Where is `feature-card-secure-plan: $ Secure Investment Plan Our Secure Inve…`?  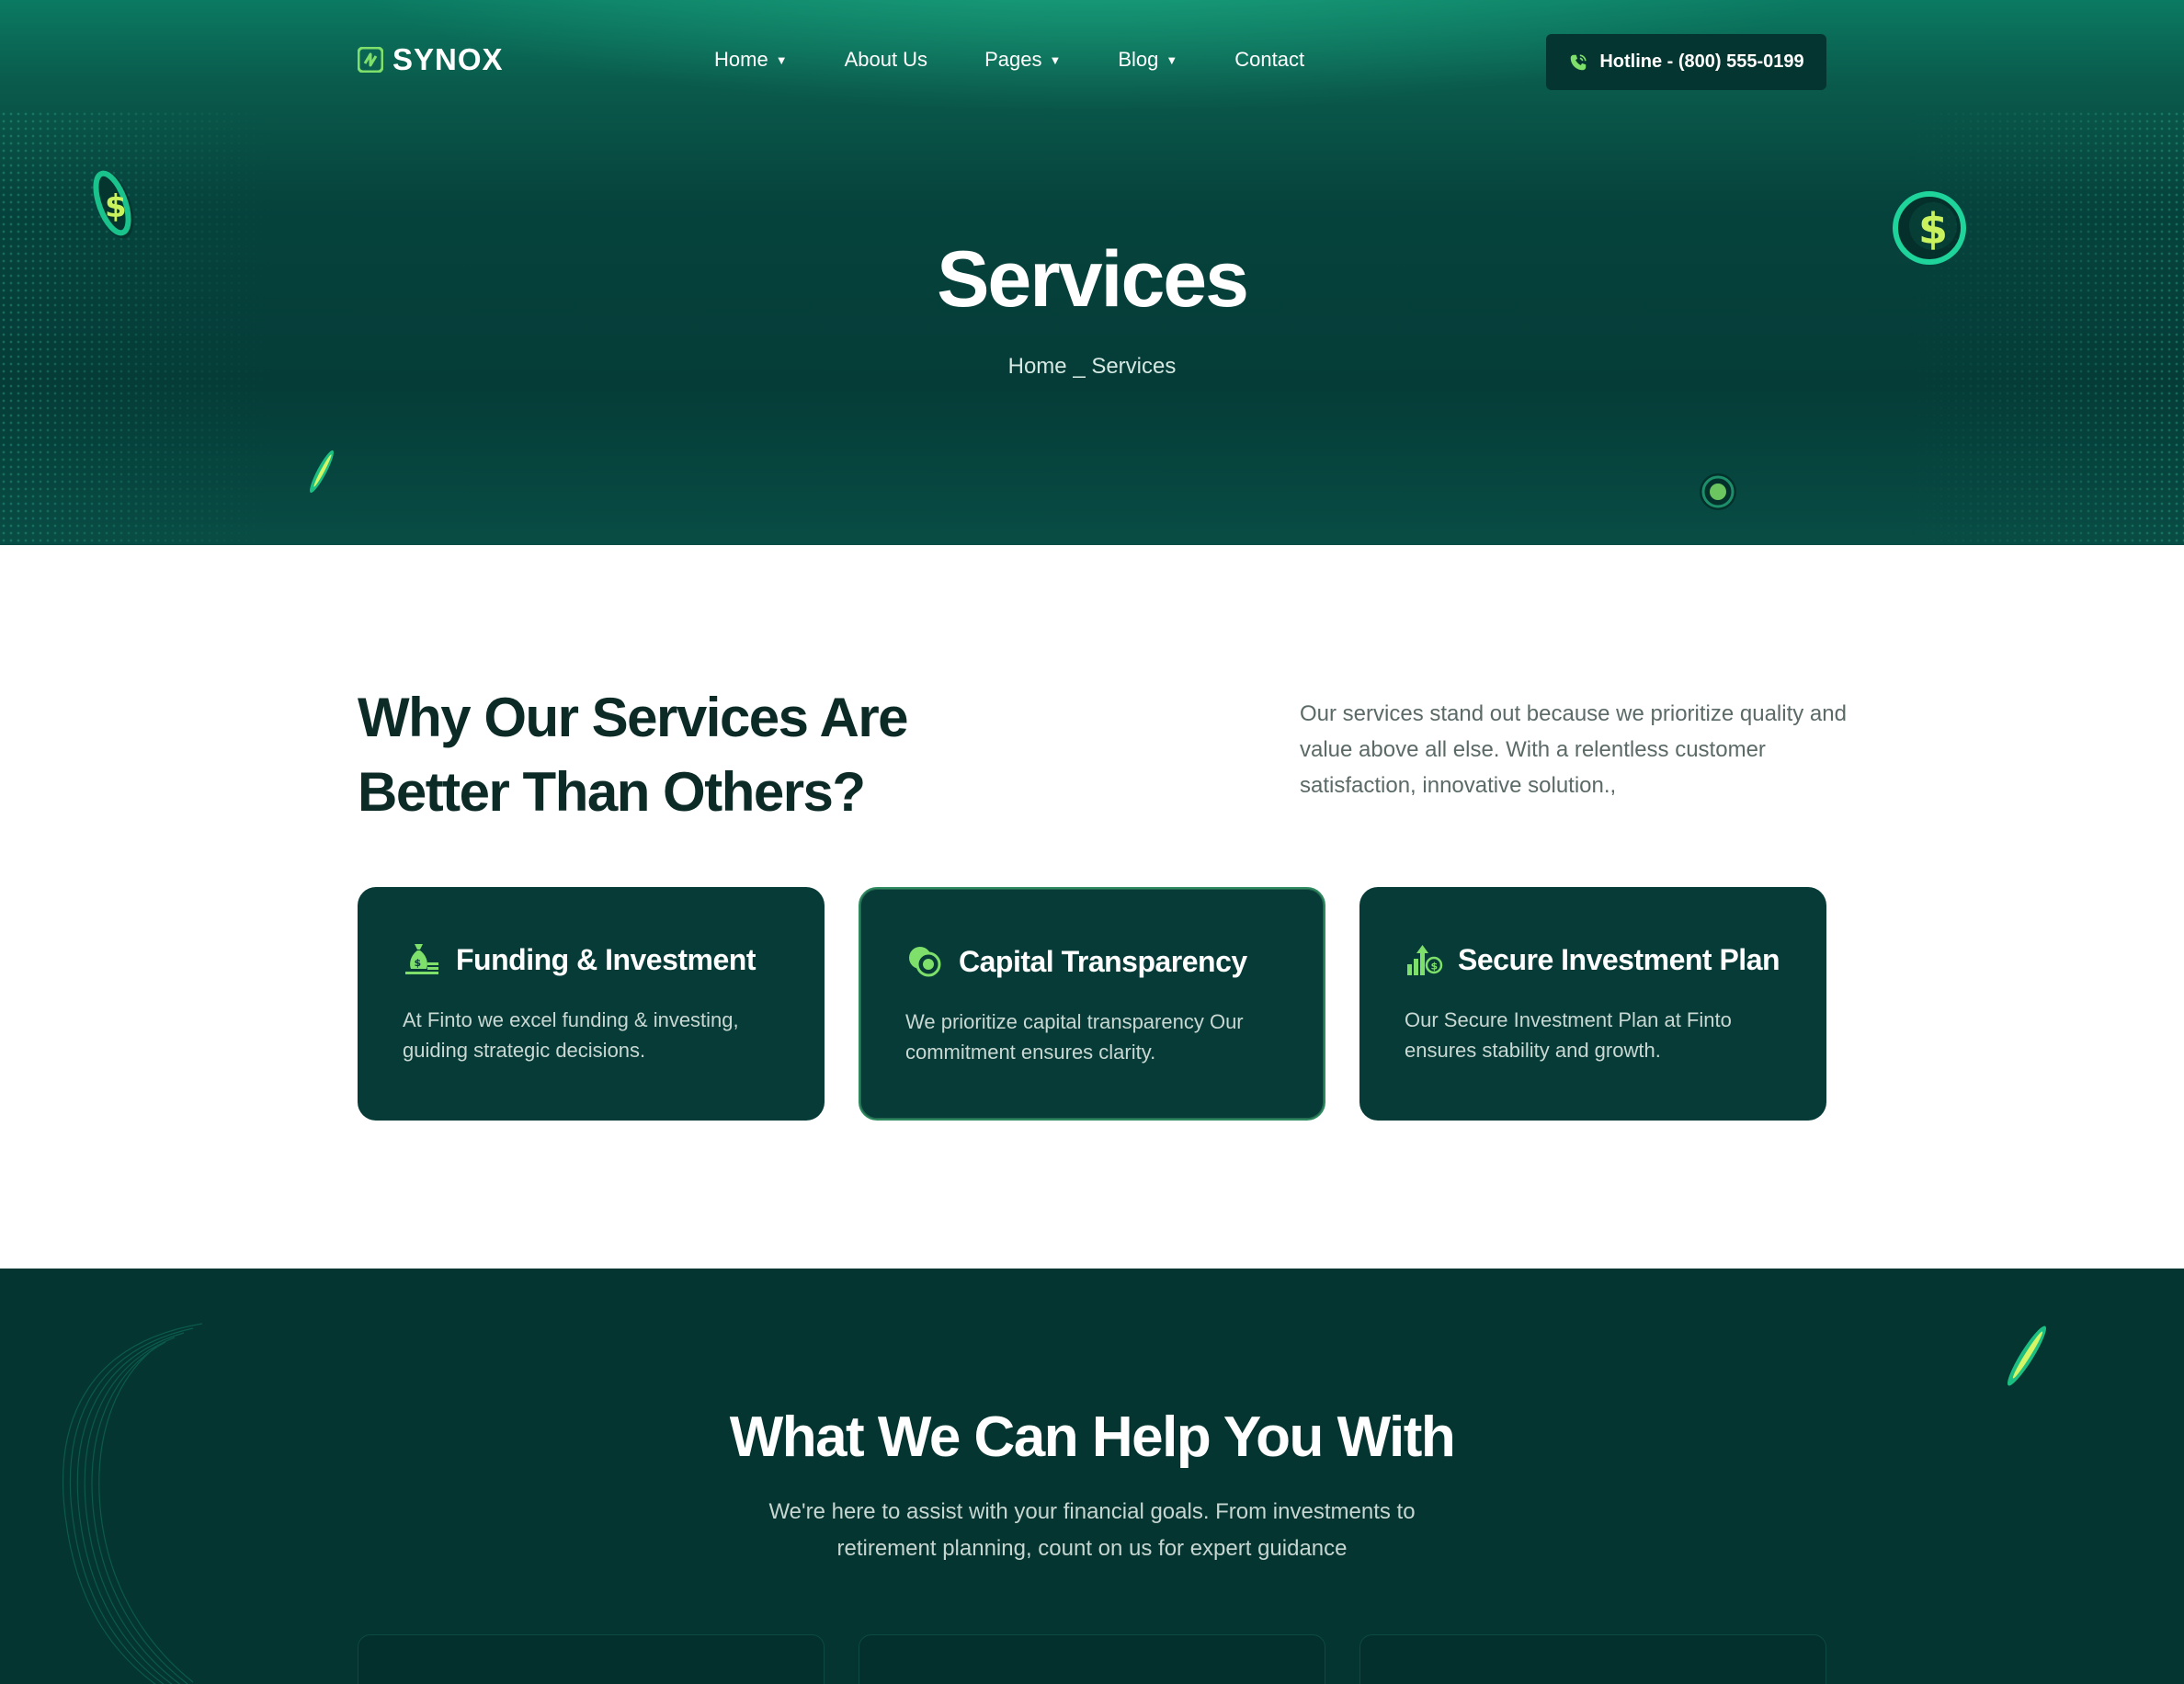 feature-card-secure-plan: $ Secure Investment Plan Our Secure Inve… is located at coordinates (1592, 1004).